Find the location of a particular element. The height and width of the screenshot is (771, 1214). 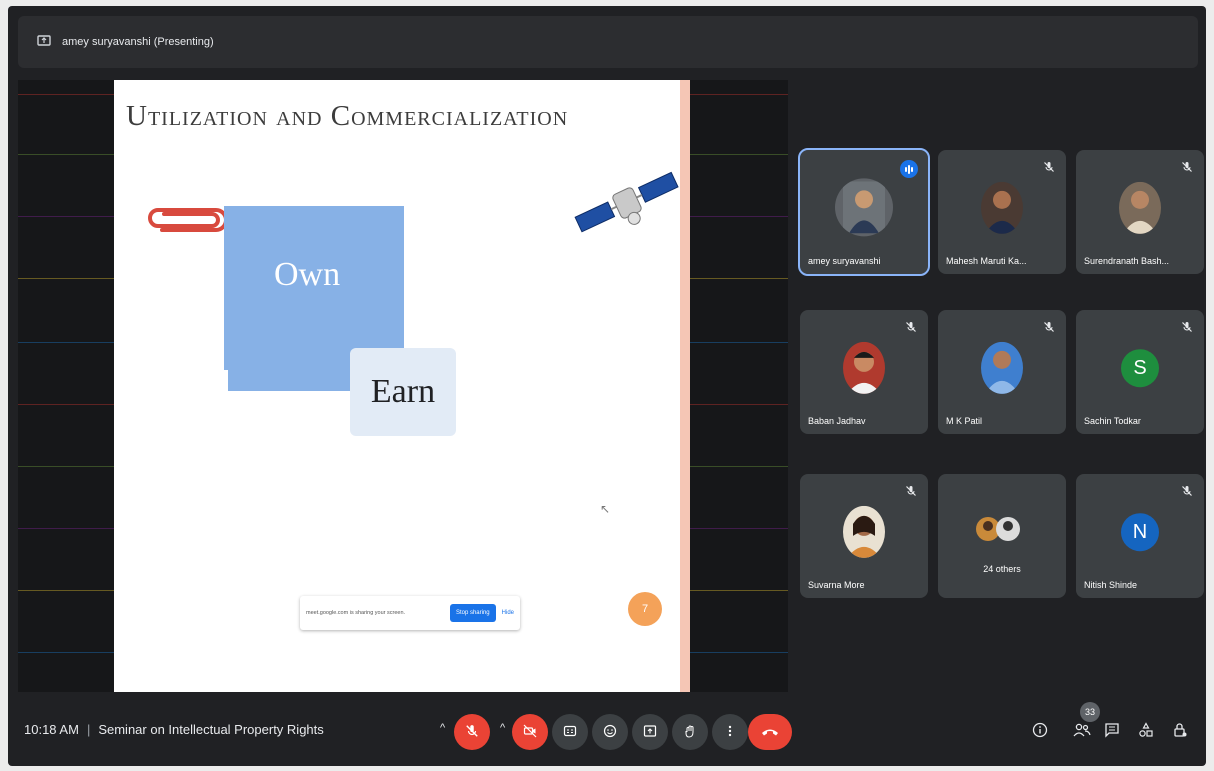

share-message: meet.google.com is sharing your screen. is located at coordinates (356, 613).